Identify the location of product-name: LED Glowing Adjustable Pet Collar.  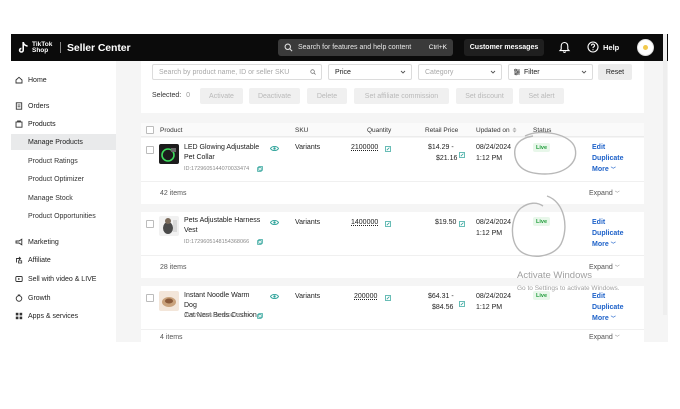
(224, 153).